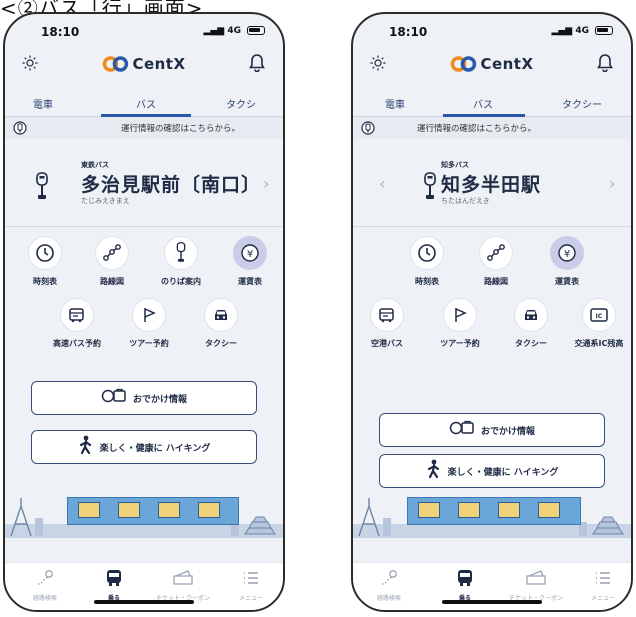 This screenshot has height=617, width=636. I want to click on logo-text: CentX, so click(507, 64).